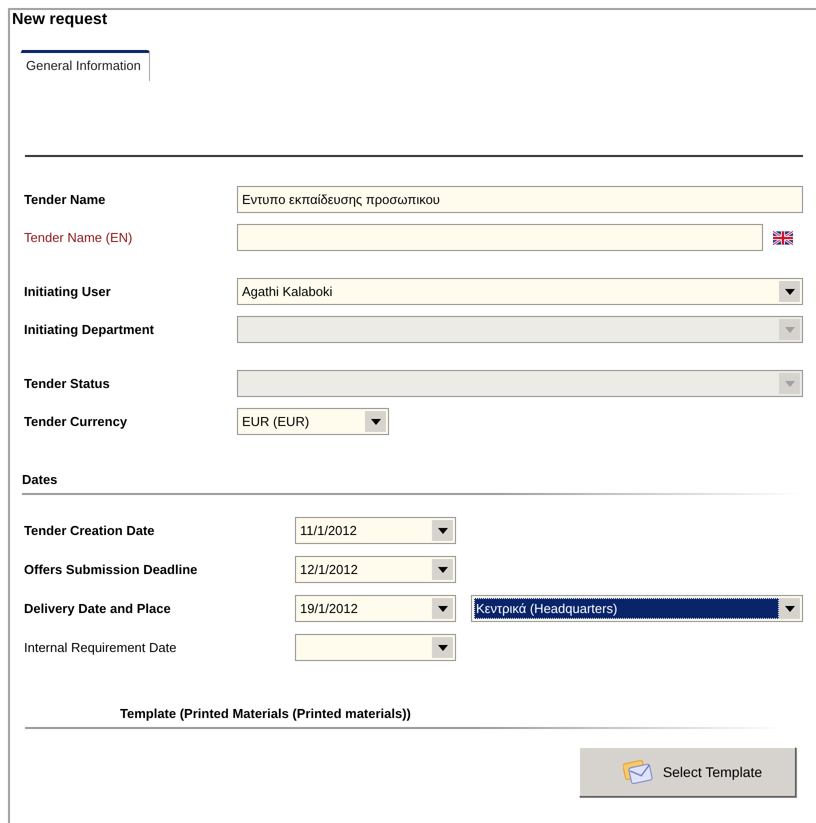 The width and height of the screenshot is (816, 823). Describe the element at coordinates (275, 422) in the screenshot. I see `field-value: EUR (EUR)` at that location.